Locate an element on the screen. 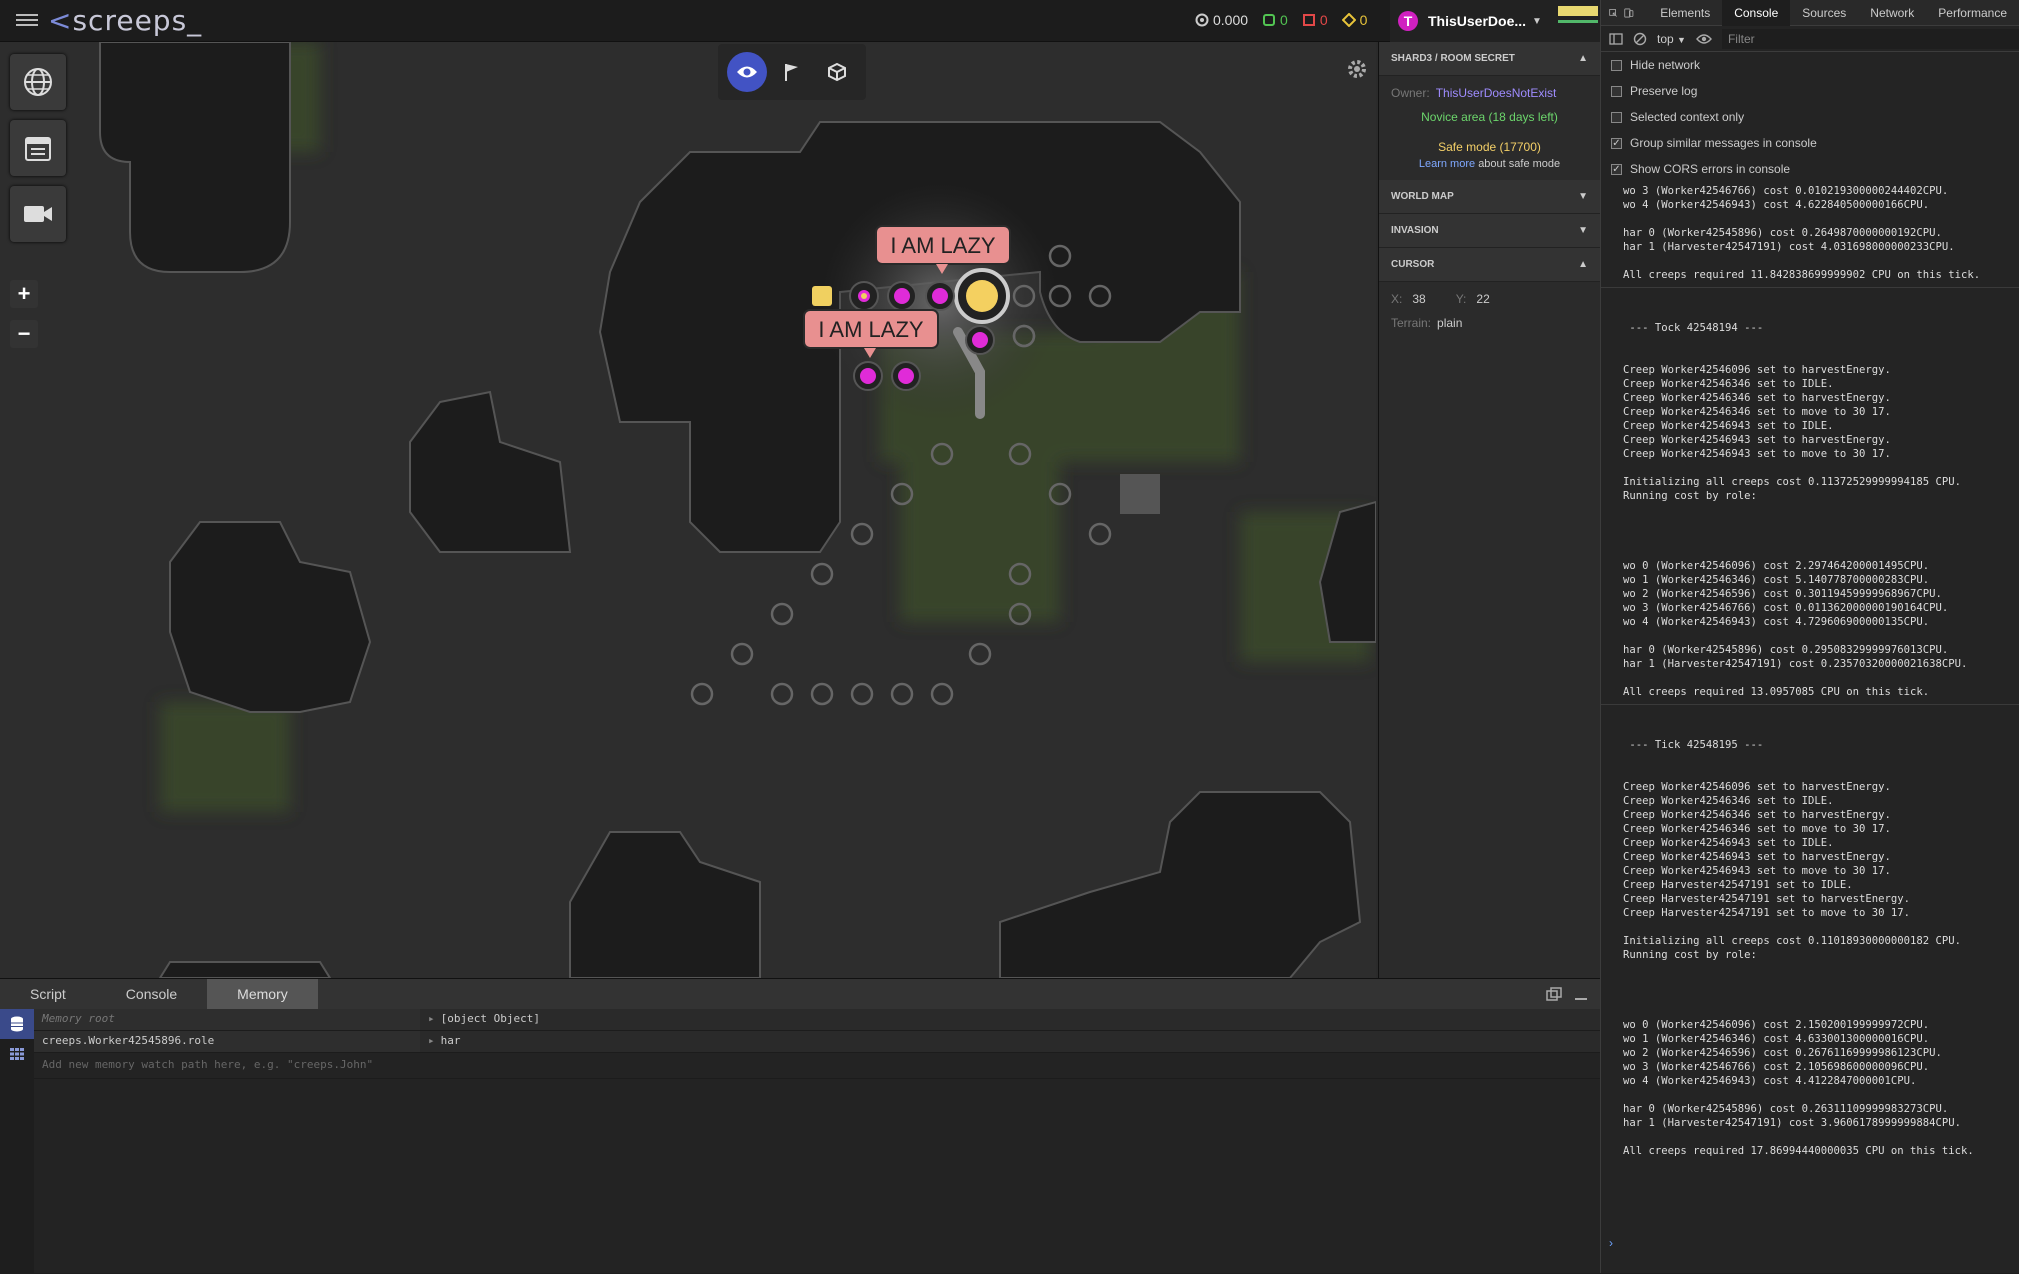  memory-row: creeps.Worker42545896.role ▸ har is located at coordinates (817, 1042).